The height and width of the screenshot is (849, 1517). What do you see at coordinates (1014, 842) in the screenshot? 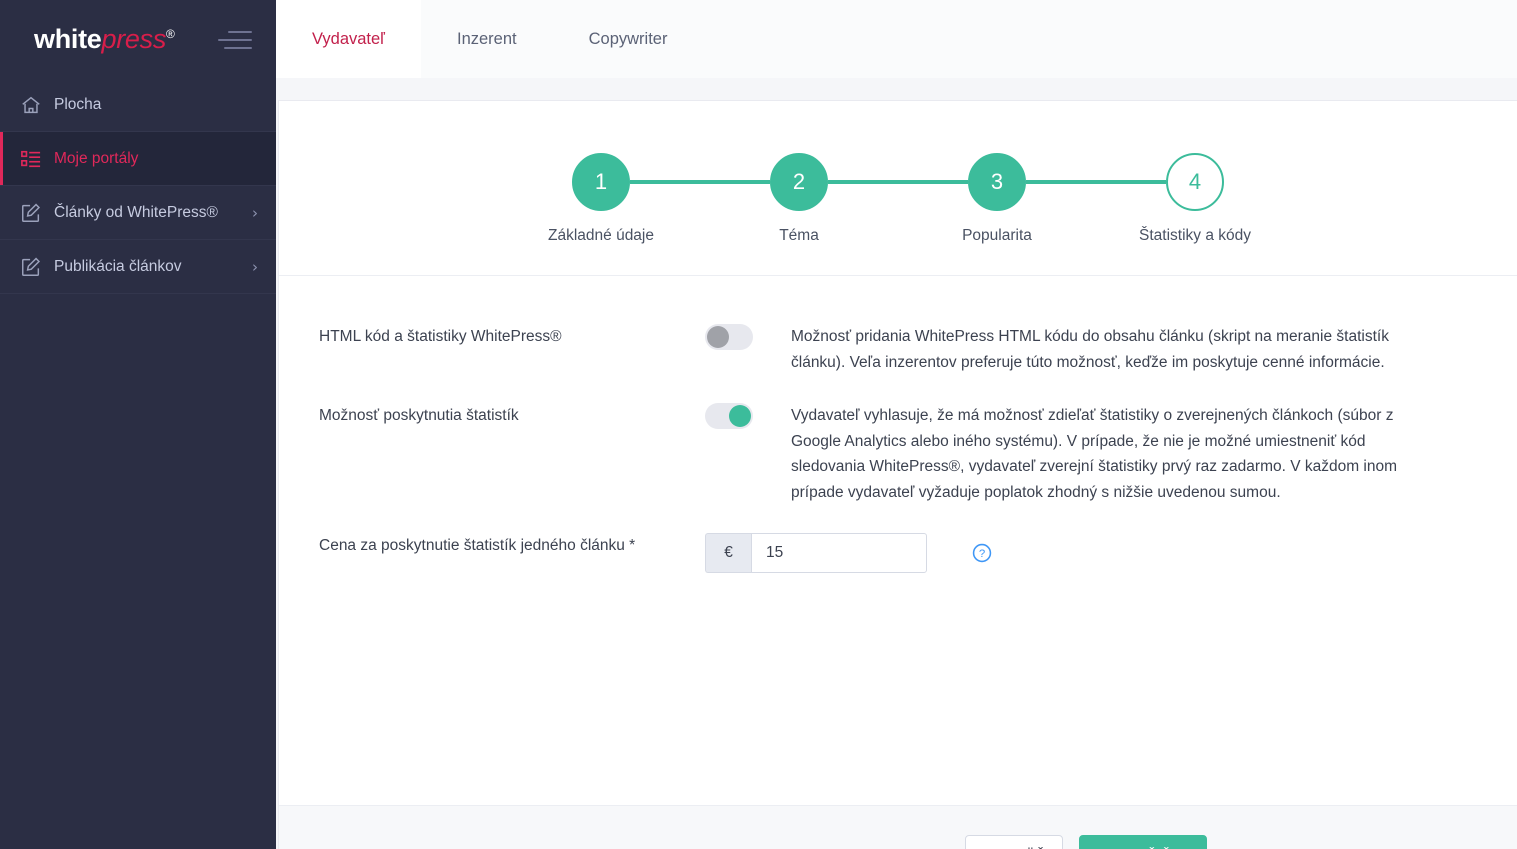
I see `back-button: NASPÄŤ` at bounding box center [1014, 842].